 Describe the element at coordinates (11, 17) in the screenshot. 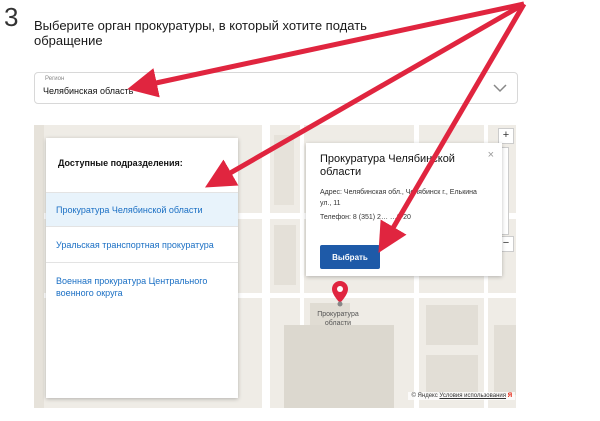

I see `step-number: 3` at that location.